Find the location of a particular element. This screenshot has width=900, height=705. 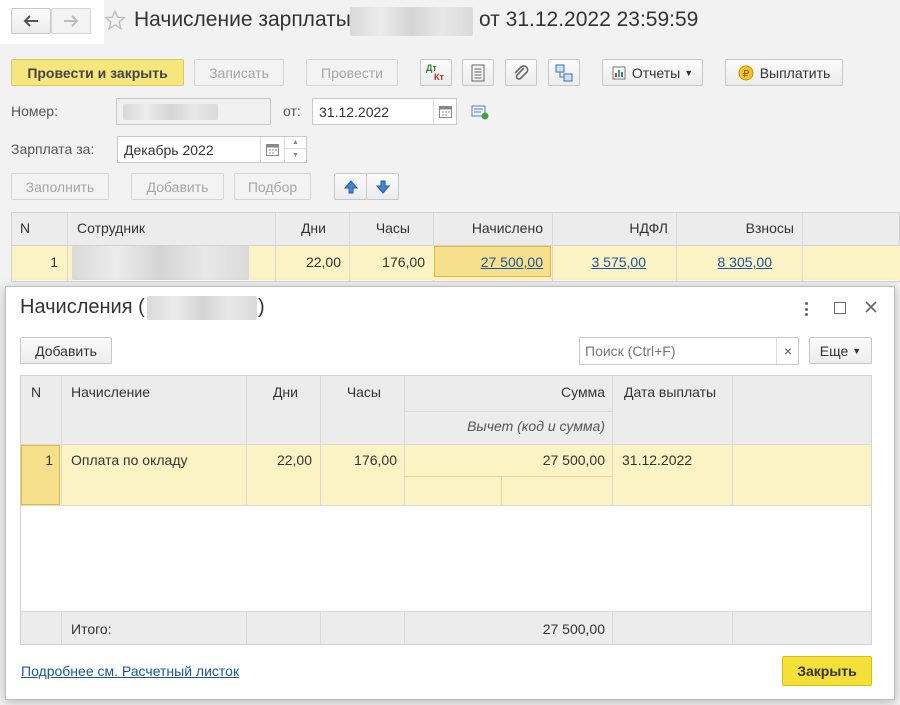

period-value: Декабрь 2022 is located at coordinates (169, 149).